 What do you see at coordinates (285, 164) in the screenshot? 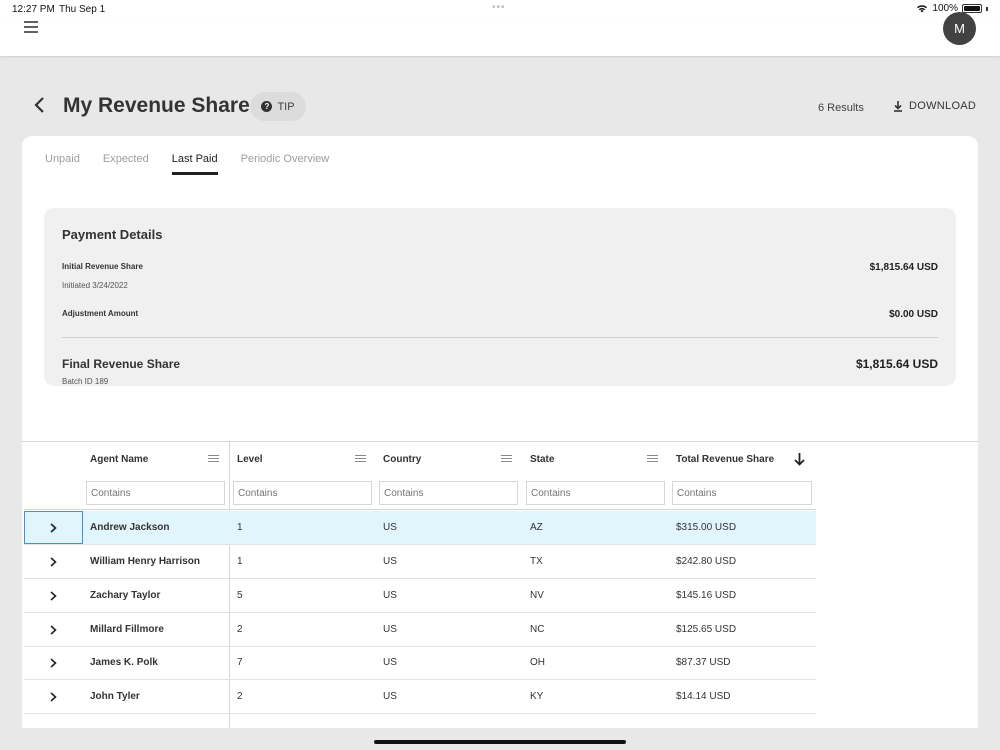
I see `tab-periodic-overview: Periodic Overview` at bounding box center [285, 164].